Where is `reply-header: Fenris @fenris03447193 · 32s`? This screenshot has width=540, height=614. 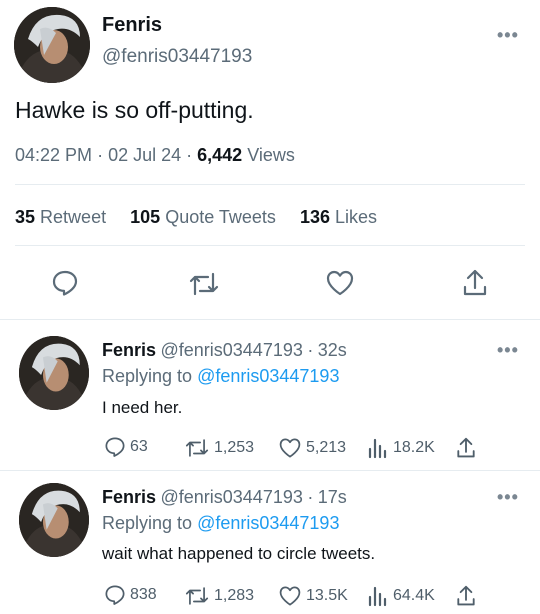
reply-header: Fenris @fenris03447193 · 32s is located at coordinates (224, 350).